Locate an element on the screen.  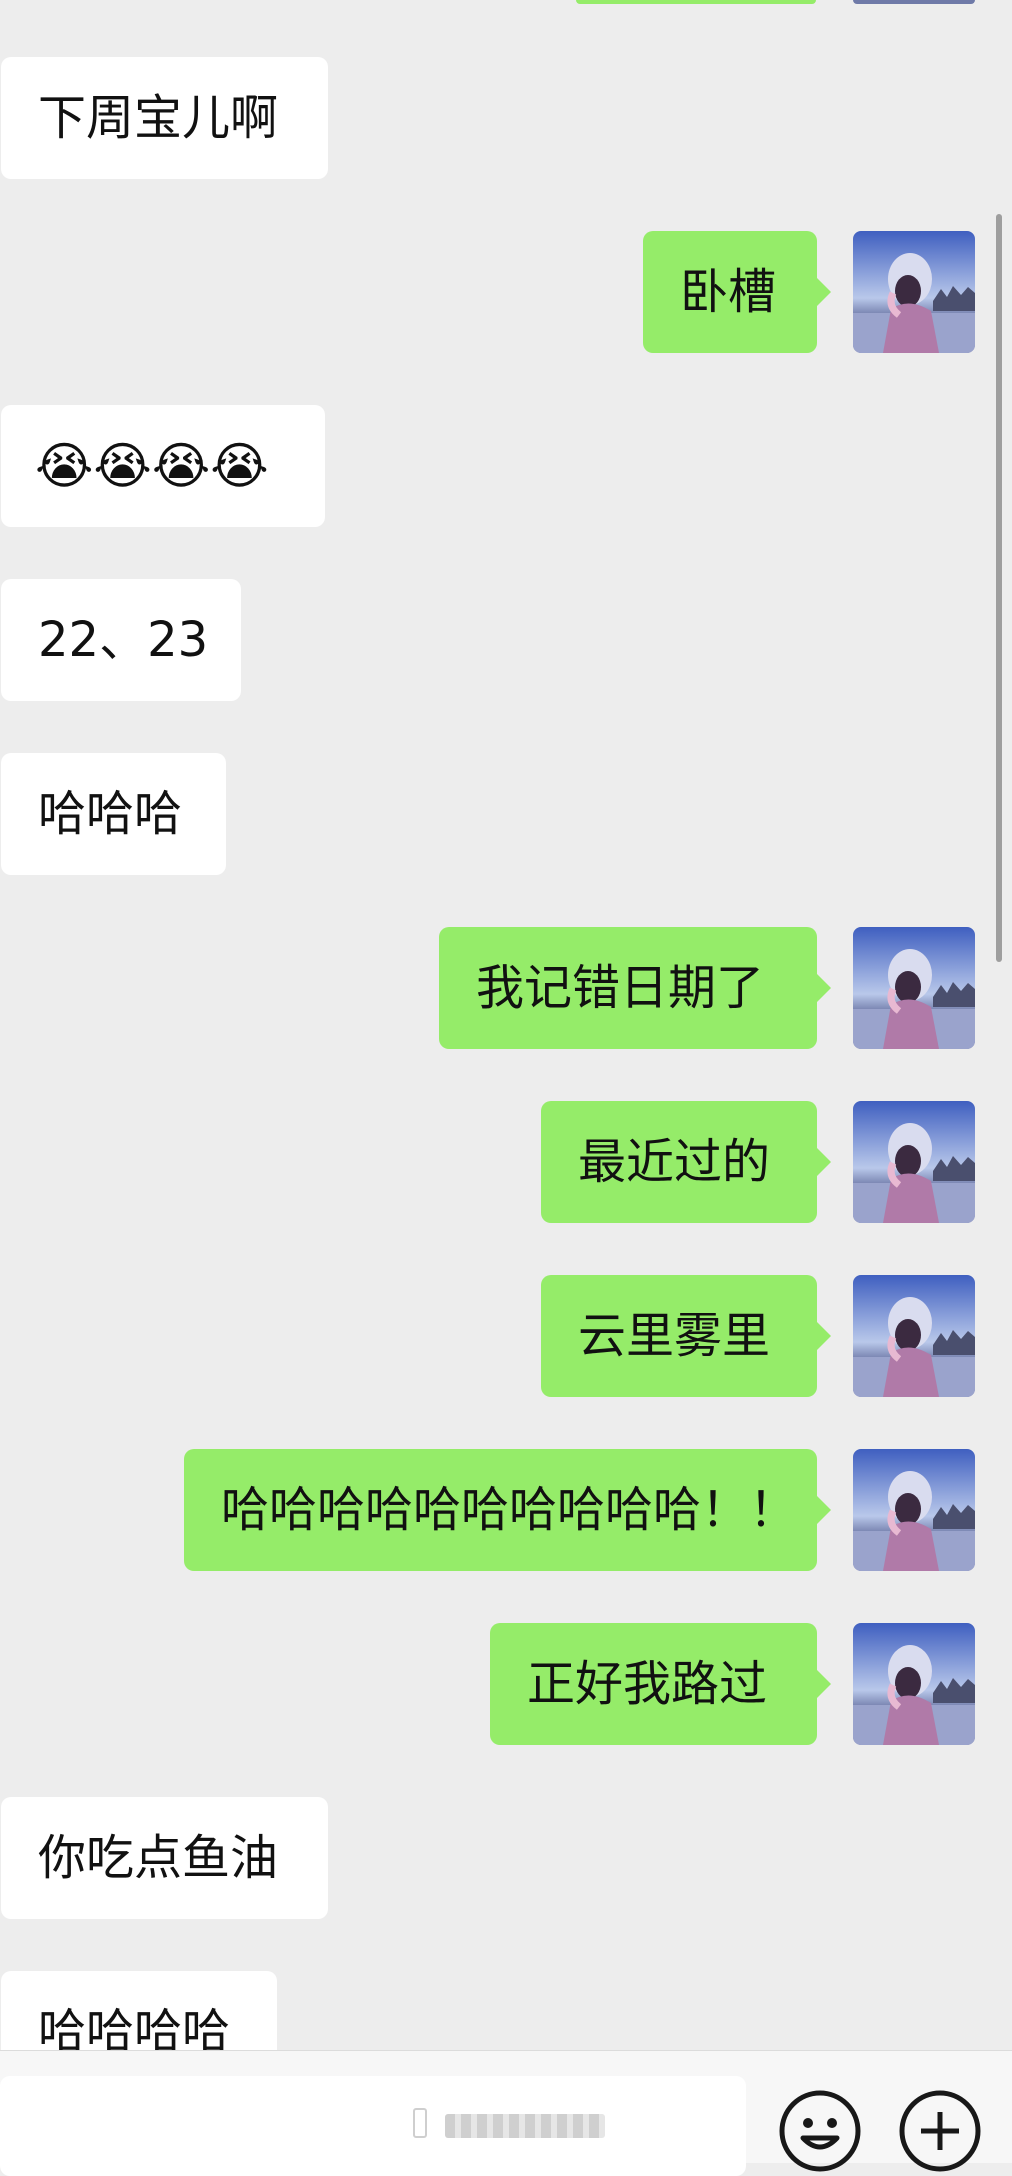
message-input is located at coordinates (373, 2126).